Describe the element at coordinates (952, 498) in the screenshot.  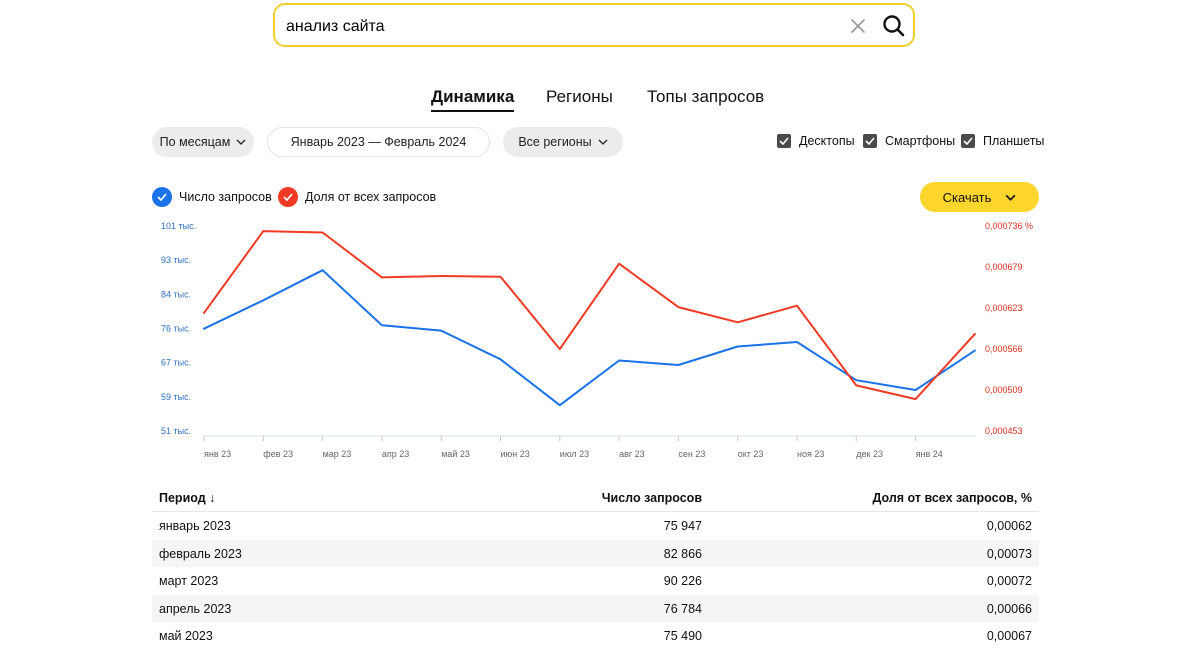
I see `header-share: Доля от всех запросов, %` at that location.